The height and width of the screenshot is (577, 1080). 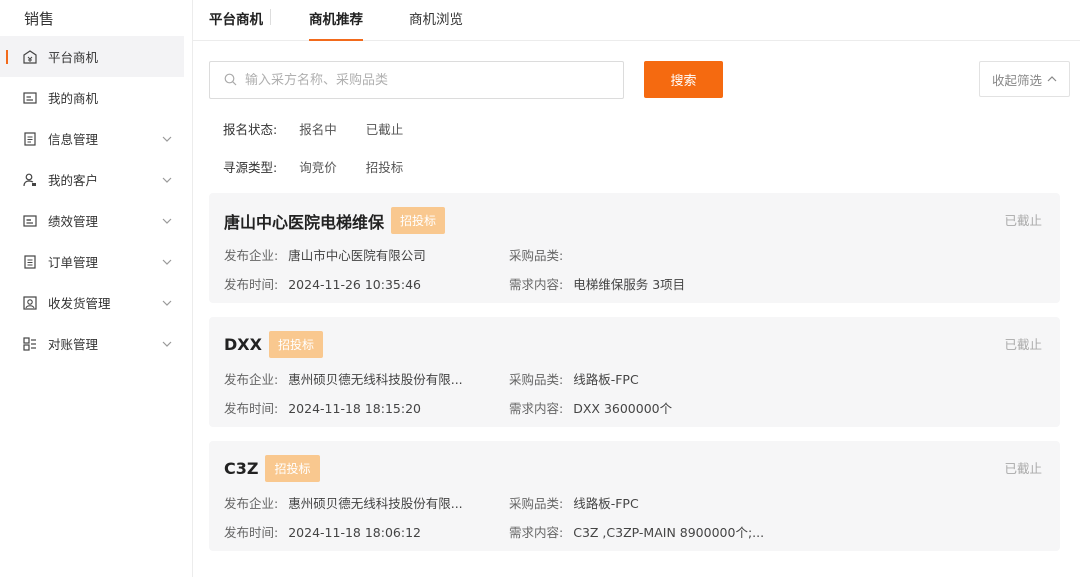 I want to click on filter-option-closed: 已截止, so click(x=385, y=128).